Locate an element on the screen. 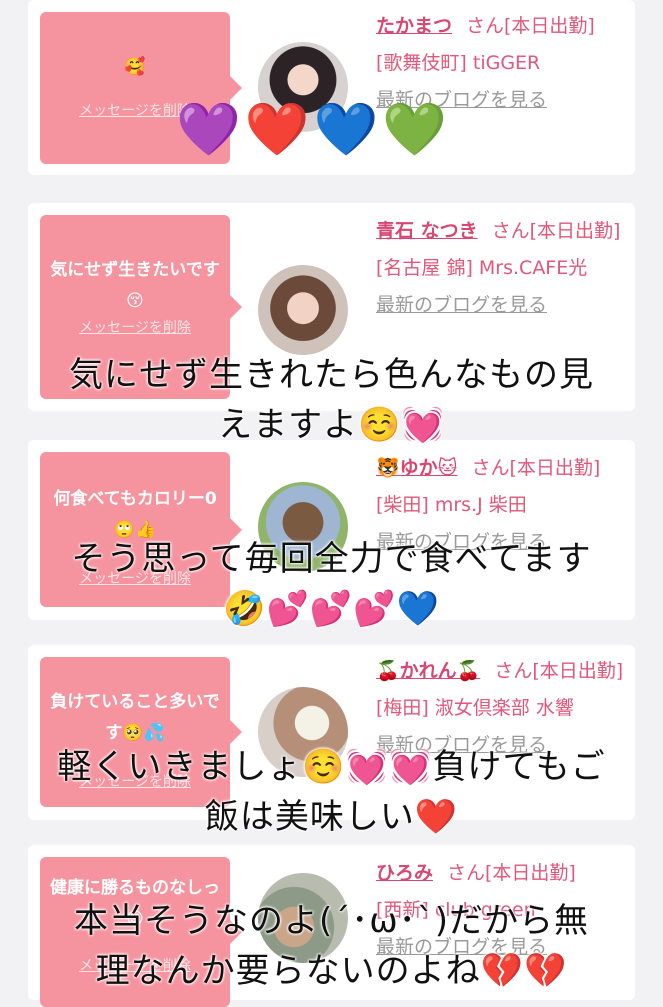 The width and height of the screenshot is (663, 1007). cast-name-link: たかまつ is located at coordinates (414, 26).